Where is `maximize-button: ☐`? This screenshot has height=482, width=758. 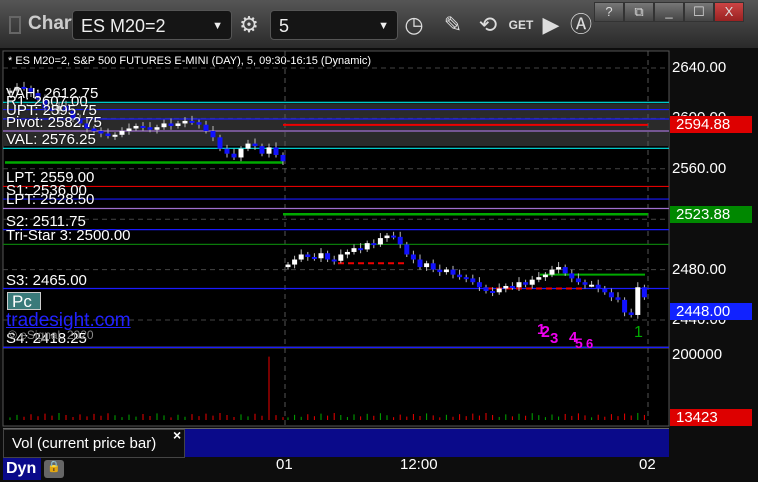 maximize-button: ☐ is located at coordinates (699, 12).